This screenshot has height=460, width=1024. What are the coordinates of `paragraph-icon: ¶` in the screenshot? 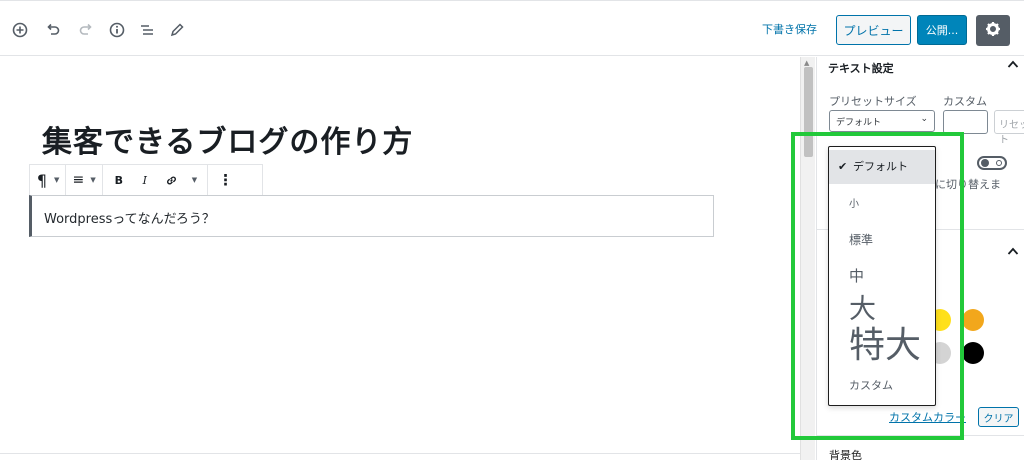 It's located at (42, 180).